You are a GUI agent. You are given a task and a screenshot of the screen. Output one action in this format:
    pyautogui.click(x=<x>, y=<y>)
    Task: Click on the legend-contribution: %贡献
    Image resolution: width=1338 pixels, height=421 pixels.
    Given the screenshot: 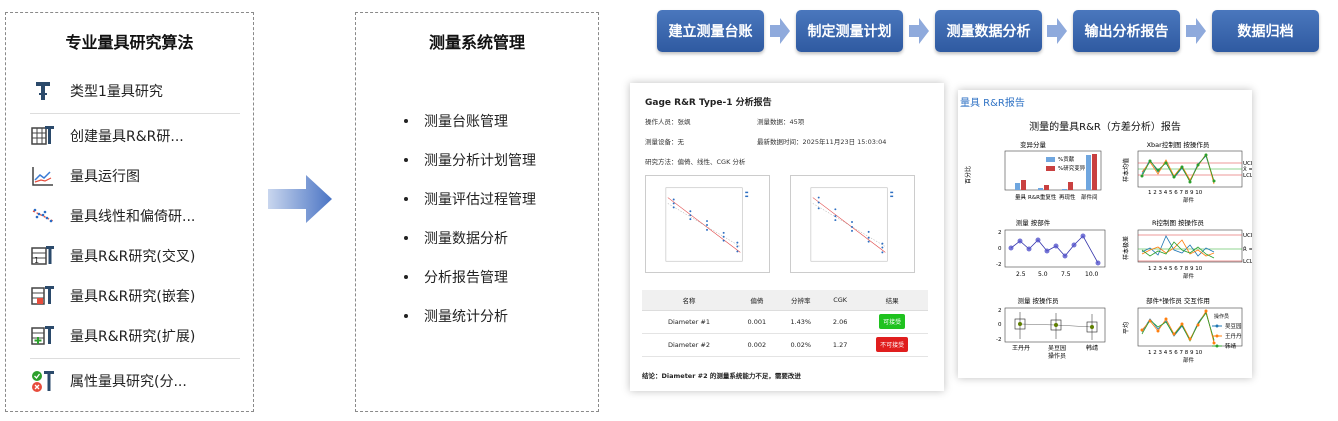 What is the action you would take?
    pyautogui.click(x=1066, y=159)
    